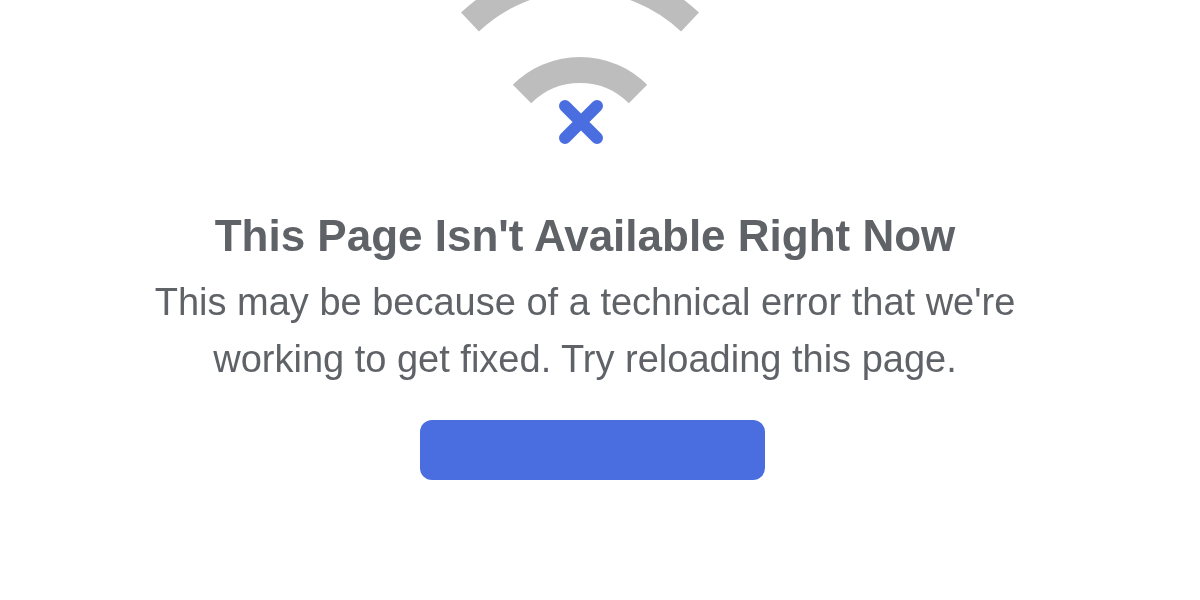  Describe the element at coordinates (592, 450) in the screenshot. I see `reload-button` at that location.